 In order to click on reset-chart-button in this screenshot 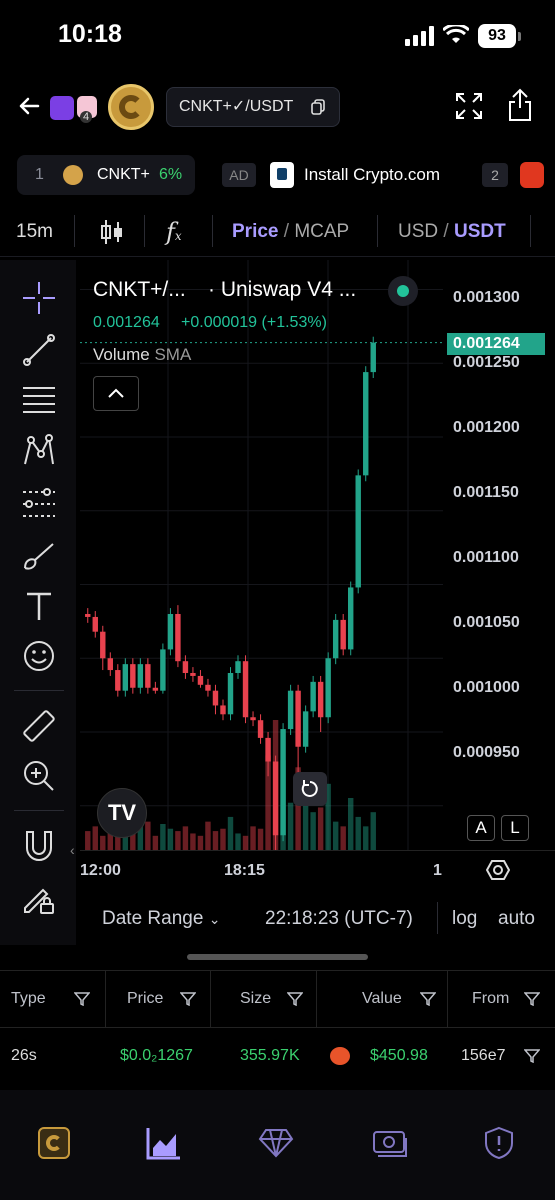, I will do `click(310, 789)`.